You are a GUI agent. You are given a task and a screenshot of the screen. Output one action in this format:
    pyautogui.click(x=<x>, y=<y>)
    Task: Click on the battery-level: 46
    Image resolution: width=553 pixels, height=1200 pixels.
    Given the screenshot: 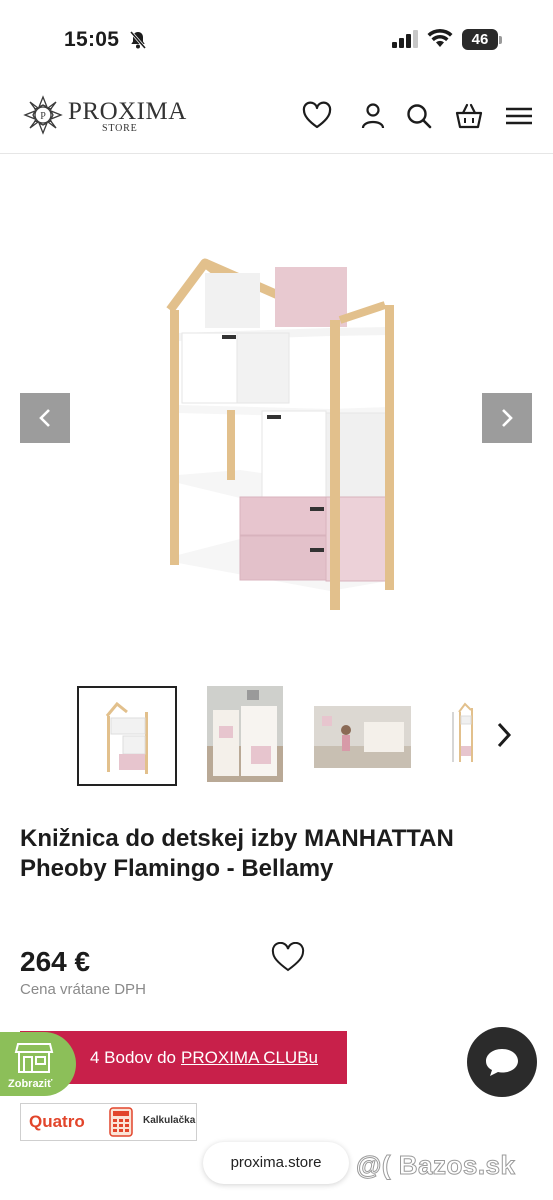 What is the action you would take?
    pyautogui.click(x=480, y=39)
    